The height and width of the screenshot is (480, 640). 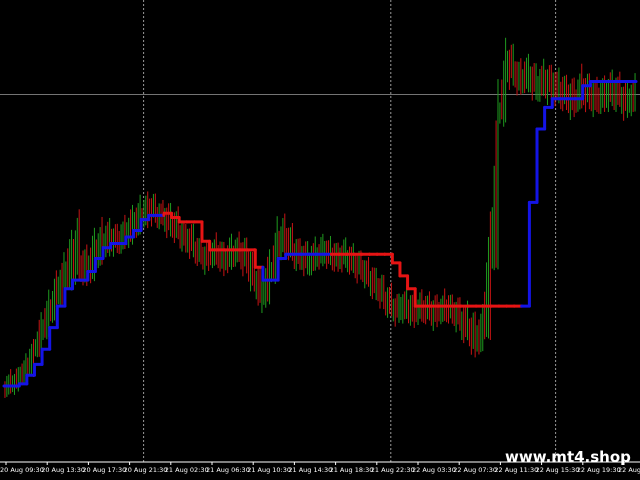 What do you see at coordinates (269, 470) in the screenshot?
I see `tick-label: 21 Aug 10:30` at bounding box center [269, 470].